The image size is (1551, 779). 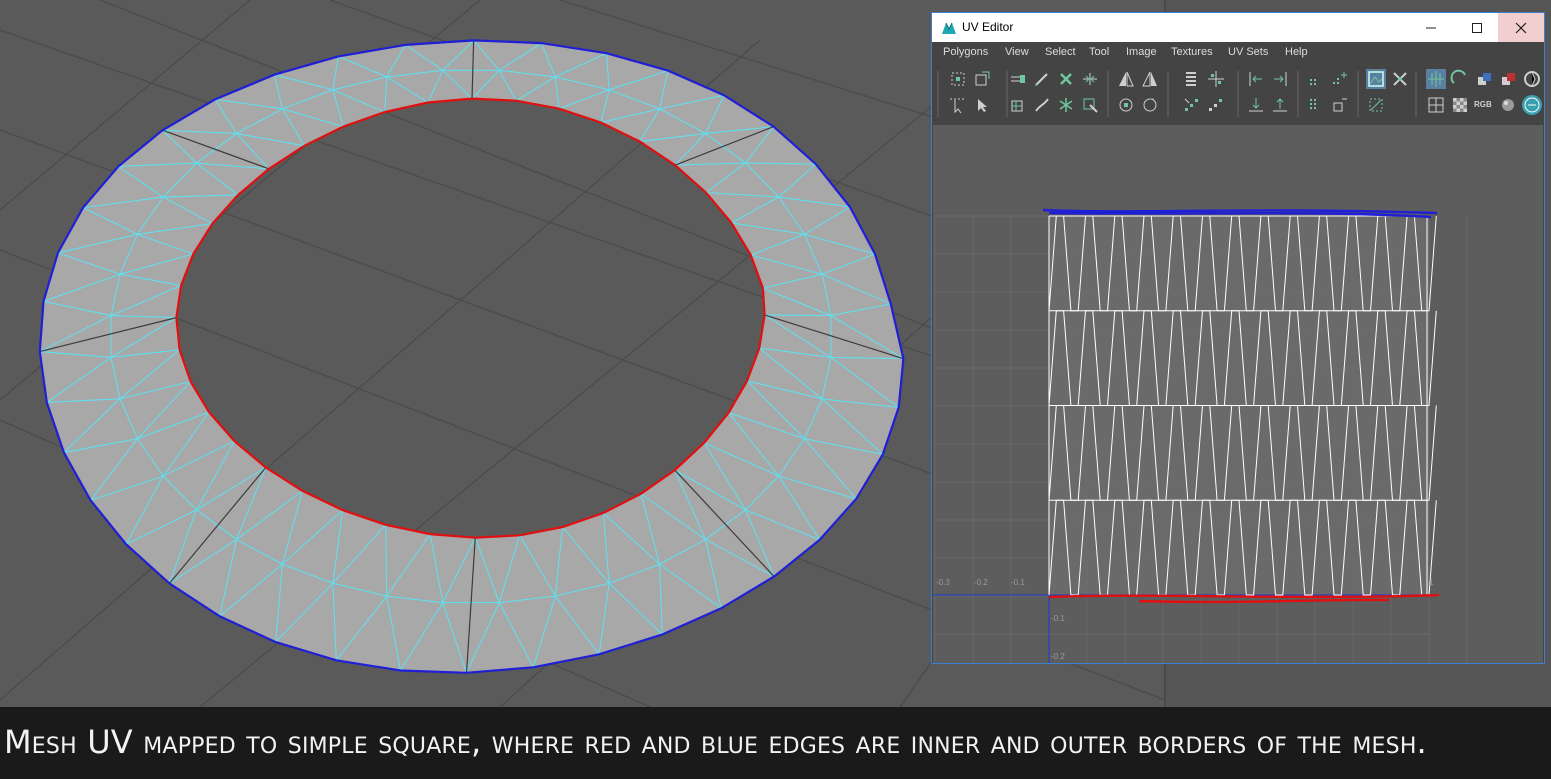 I want to click on cut-icon, so click(x=1018, y=79).